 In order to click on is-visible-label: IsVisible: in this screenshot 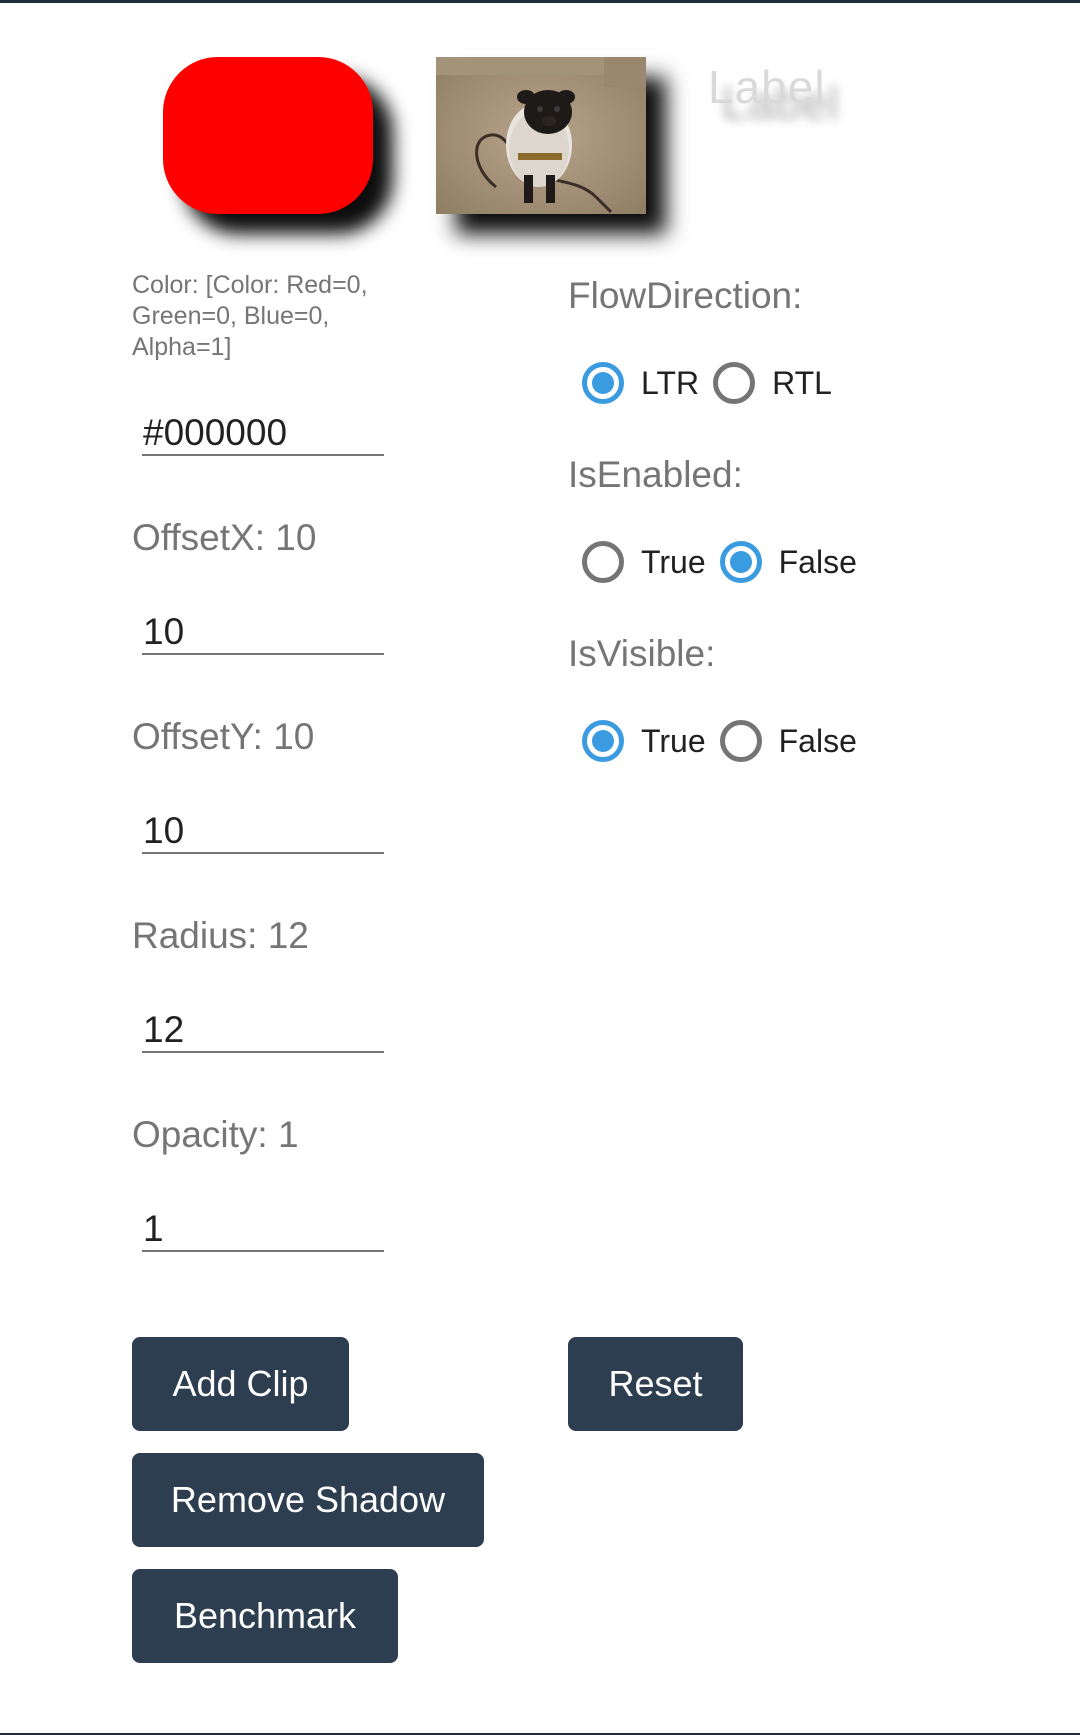, I will do `click(642, 653)`.